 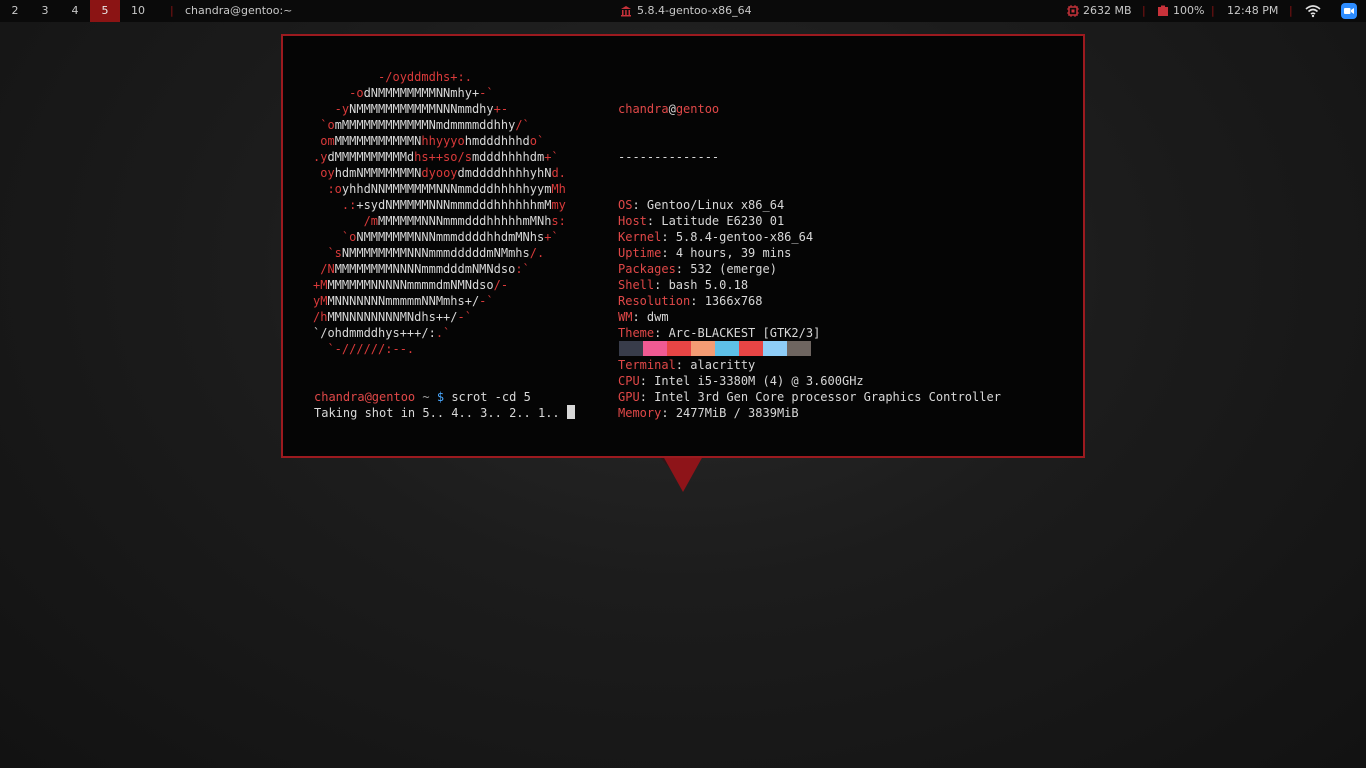 I want to click on color-palette, so click(x=715, y=348).